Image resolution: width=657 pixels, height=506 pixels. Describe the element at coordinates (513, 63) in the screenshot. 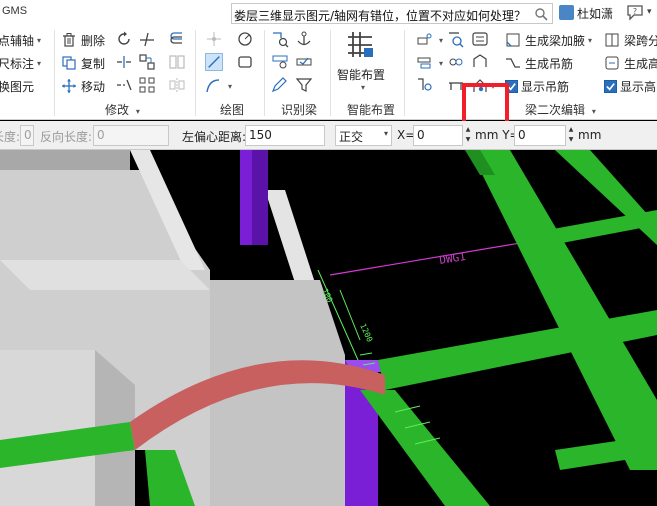

I see `hanger-rebar-icon` at that location.